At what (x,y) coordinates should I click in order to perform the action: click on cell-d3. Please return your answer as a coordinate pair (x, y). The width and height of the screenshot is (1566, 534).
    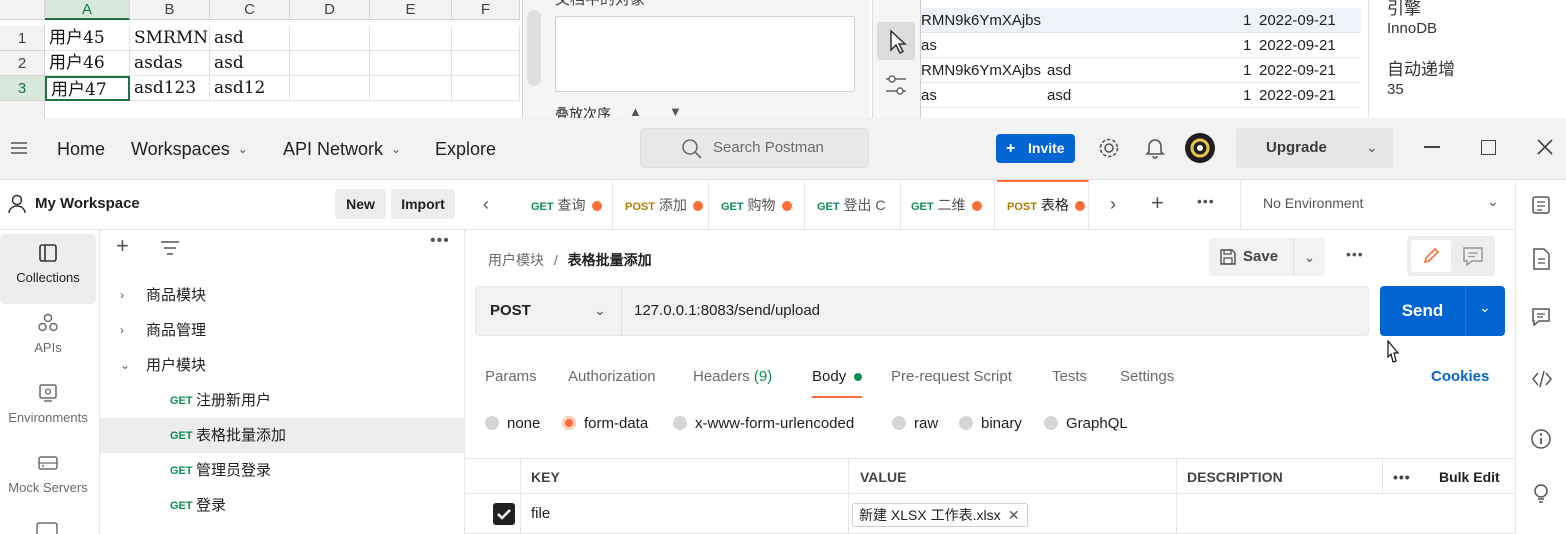
    Looking at the image, I should click on (330, 88).